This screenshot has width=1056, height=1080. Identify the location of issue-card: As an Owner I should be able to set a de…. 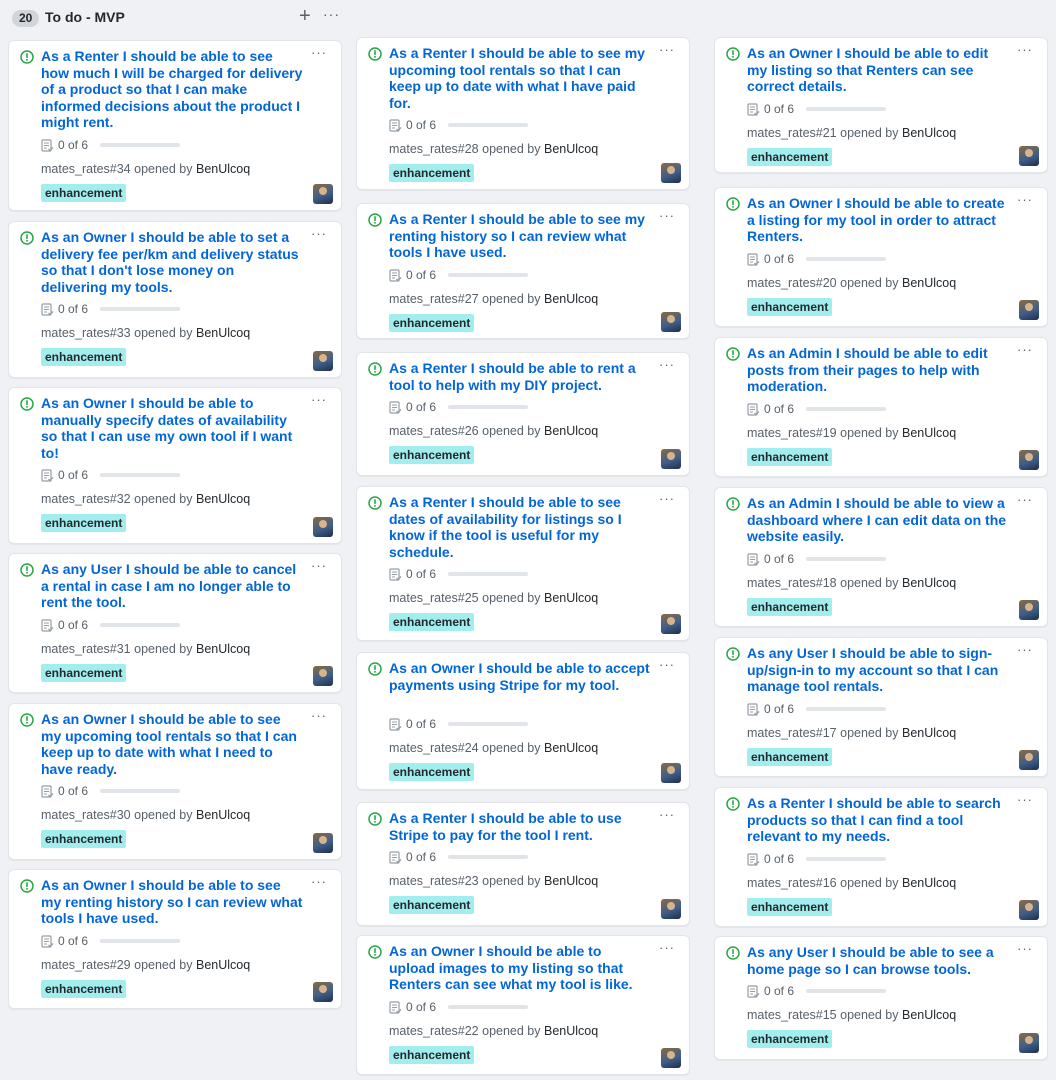
(175, 299).